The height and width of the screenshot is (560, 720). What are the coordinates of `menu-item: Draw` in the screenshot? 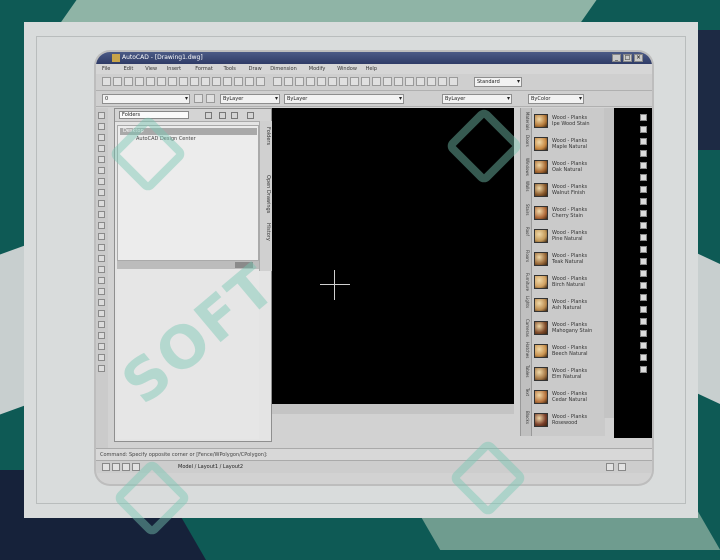 It's located at (255, 69).